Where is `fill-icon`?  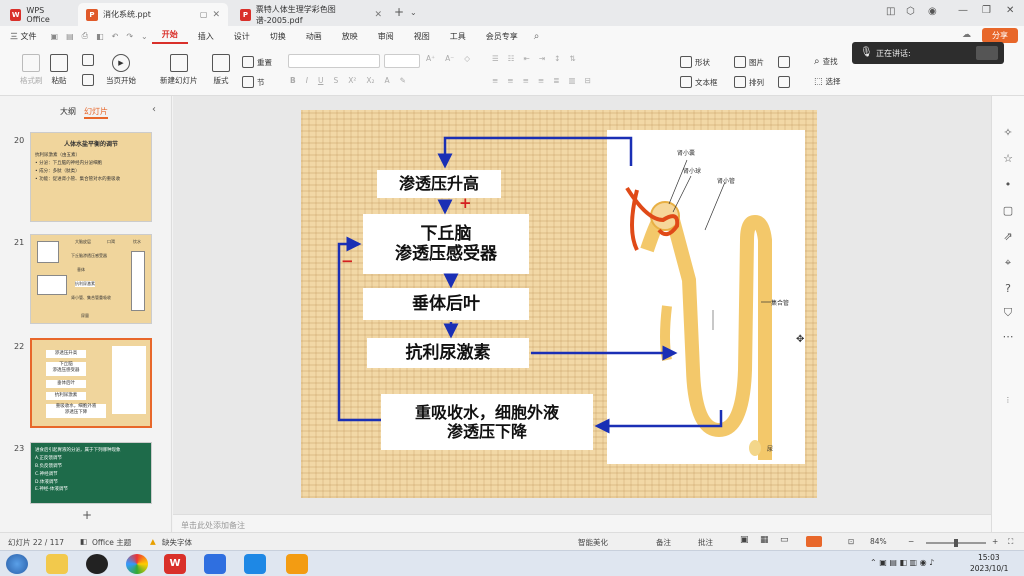 fill-icon is located at coordinates (784, 62).